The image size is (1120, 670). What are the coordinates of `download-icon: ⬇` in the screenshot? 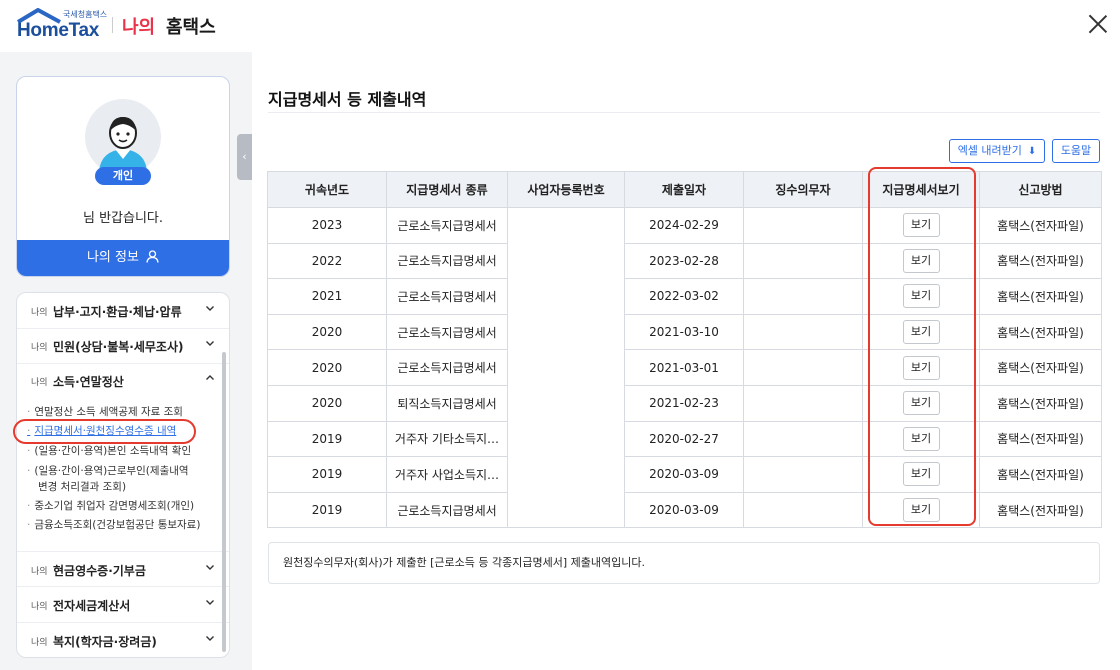 It's located at (1032, 151).